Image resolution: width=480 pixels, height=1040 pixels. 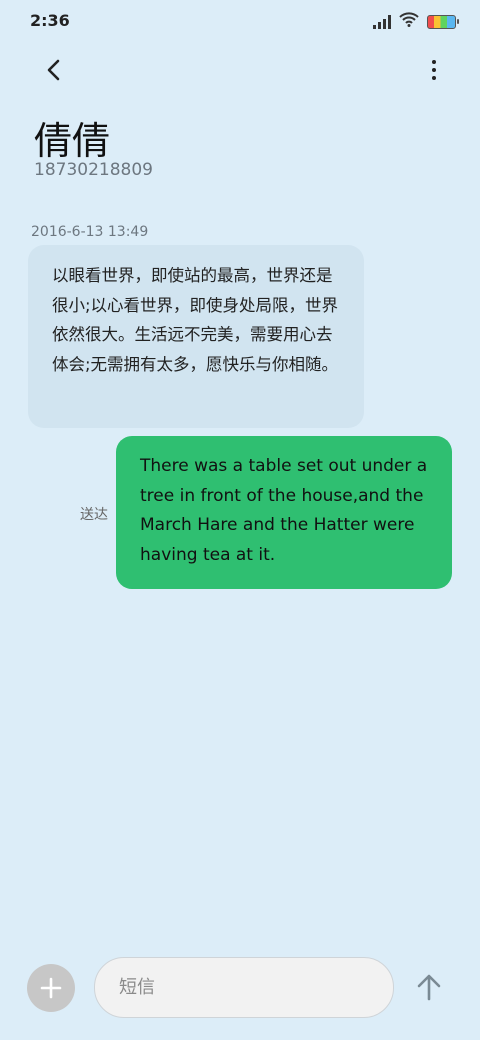 I want to click on send-button, so click(x=429, y=987).